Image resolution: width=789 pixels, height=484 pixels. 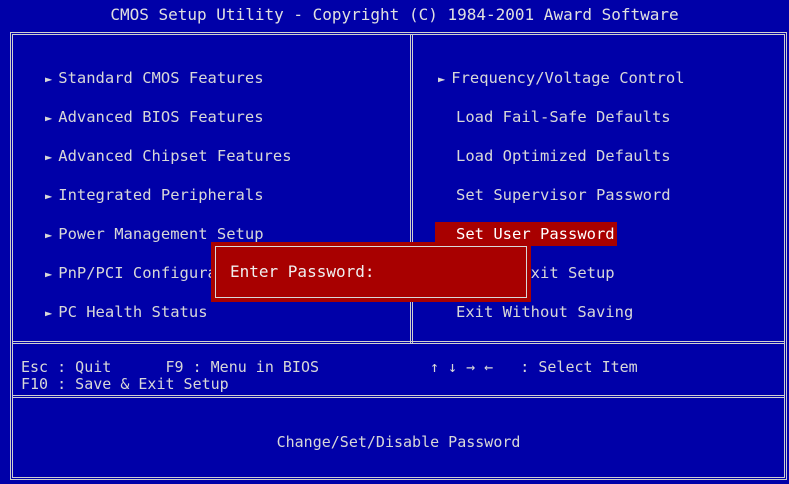 I want to click on menu-separator, so click(x=398, y=342).